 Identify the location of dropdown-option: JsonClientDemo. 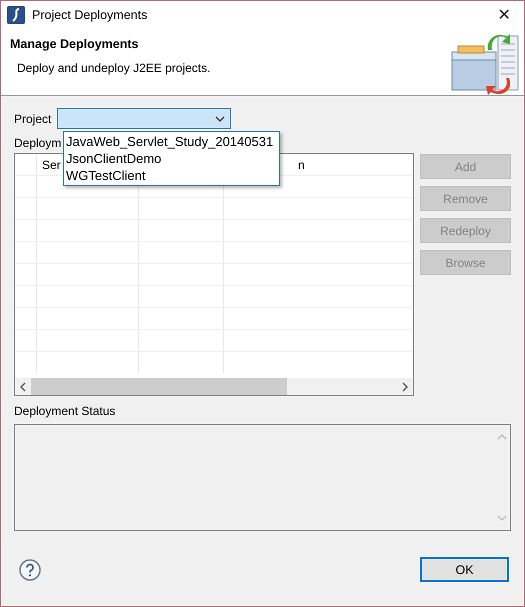
(170, 158).